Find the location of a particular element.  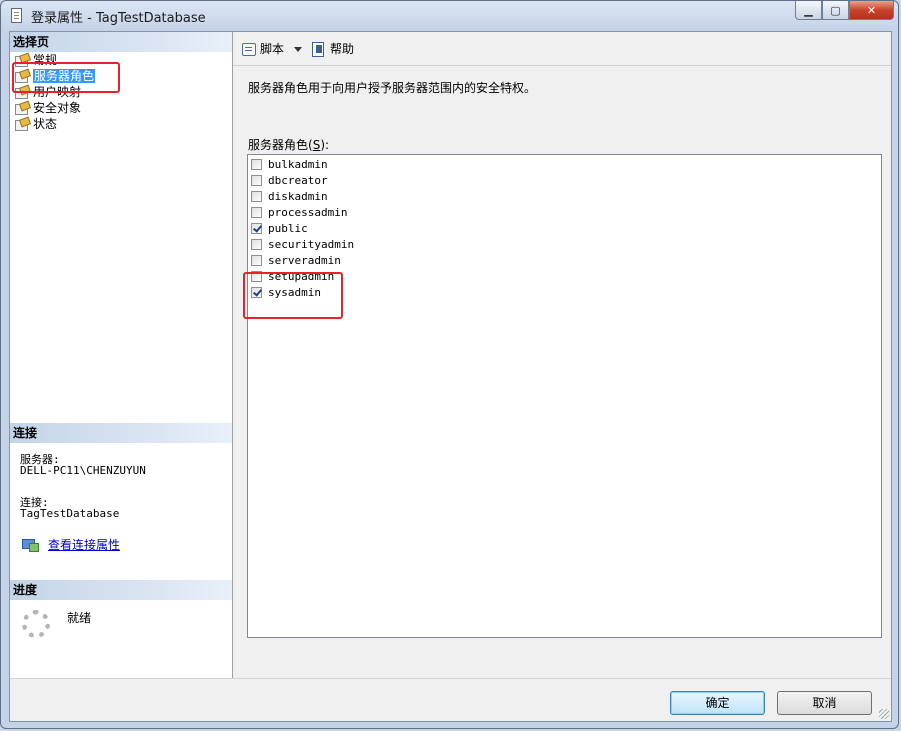

role-name: securityadmin is located at coordinates (311, 244).